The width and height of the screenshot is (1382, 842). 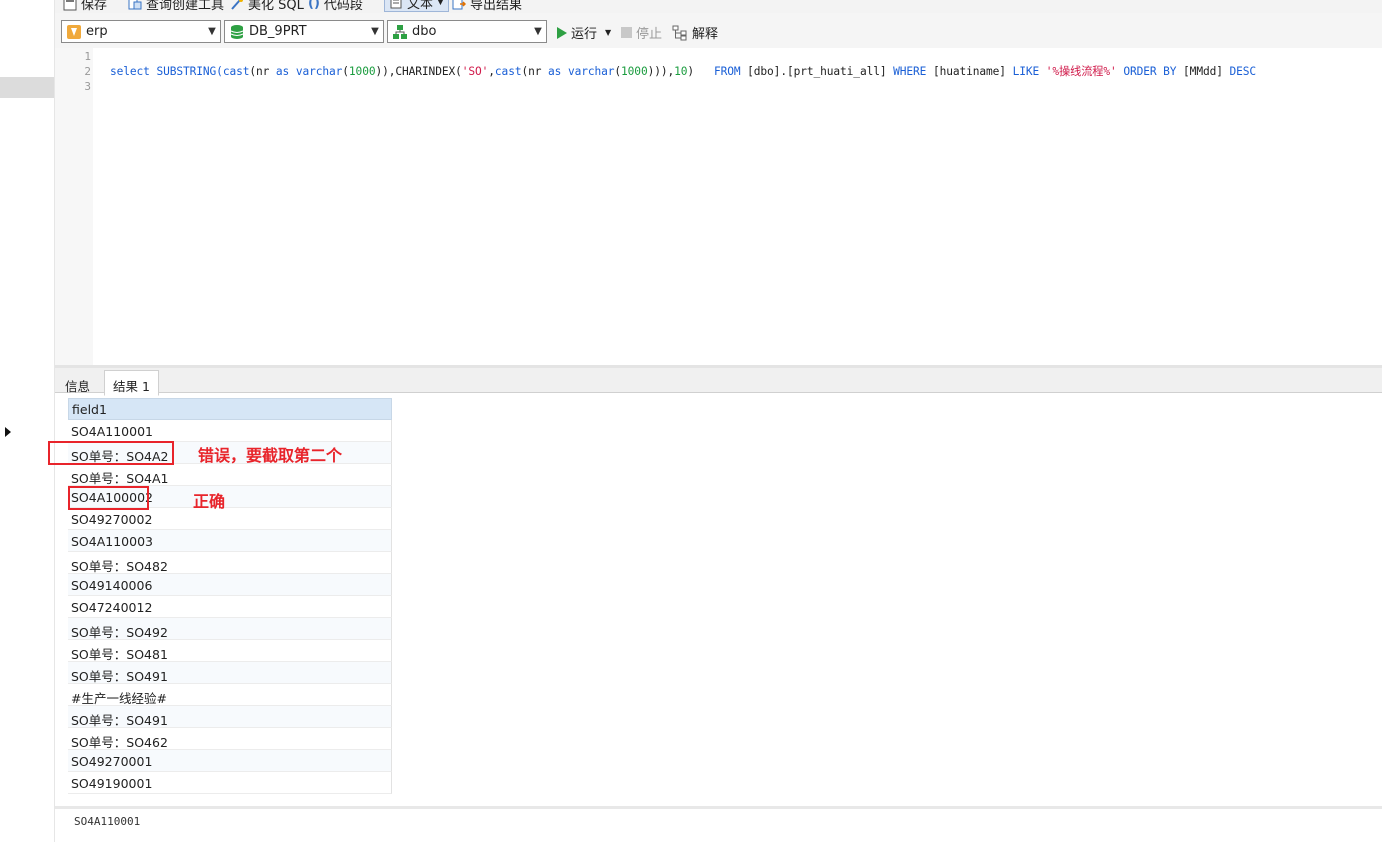 I want to click on sql-token: 10, so click(x=681, y=71).